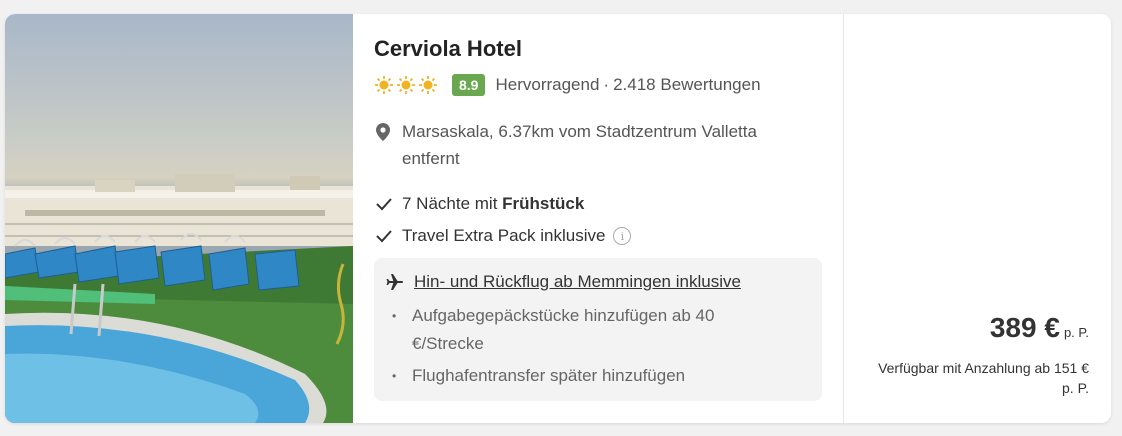 The image size is (1122, 436). What do you see at coordinates (547, 84) in the screenshot?
I see `rating-label: Hervorragend` at bounding box center [547, 84].